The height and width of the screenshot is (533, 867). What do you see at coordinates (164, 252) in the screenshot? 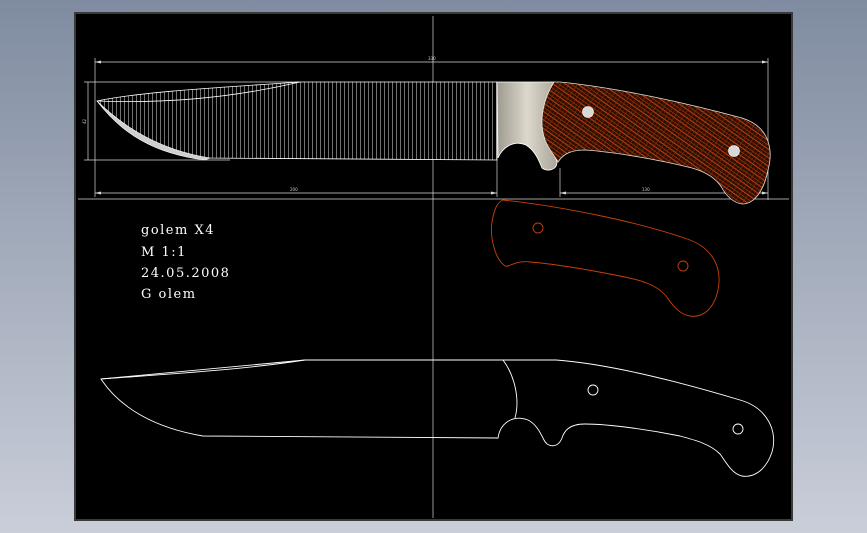
I see `title-scale: M 1:1` at bounding box center [164, 252].